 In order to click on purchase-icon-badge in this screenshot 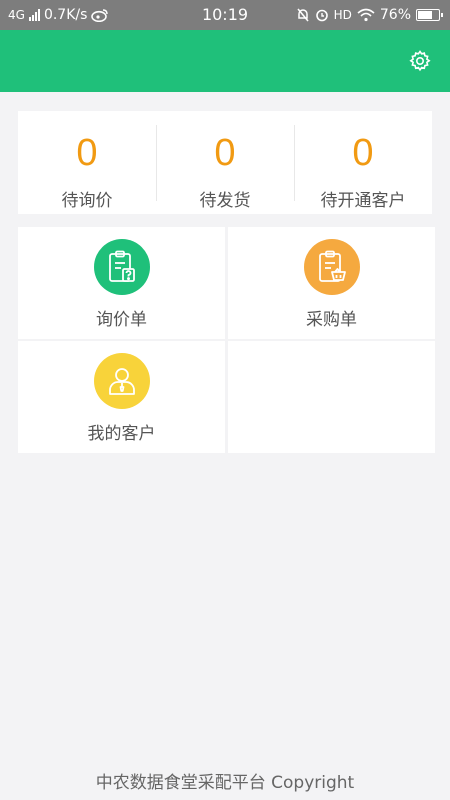, I will do `click(331, 267)`.